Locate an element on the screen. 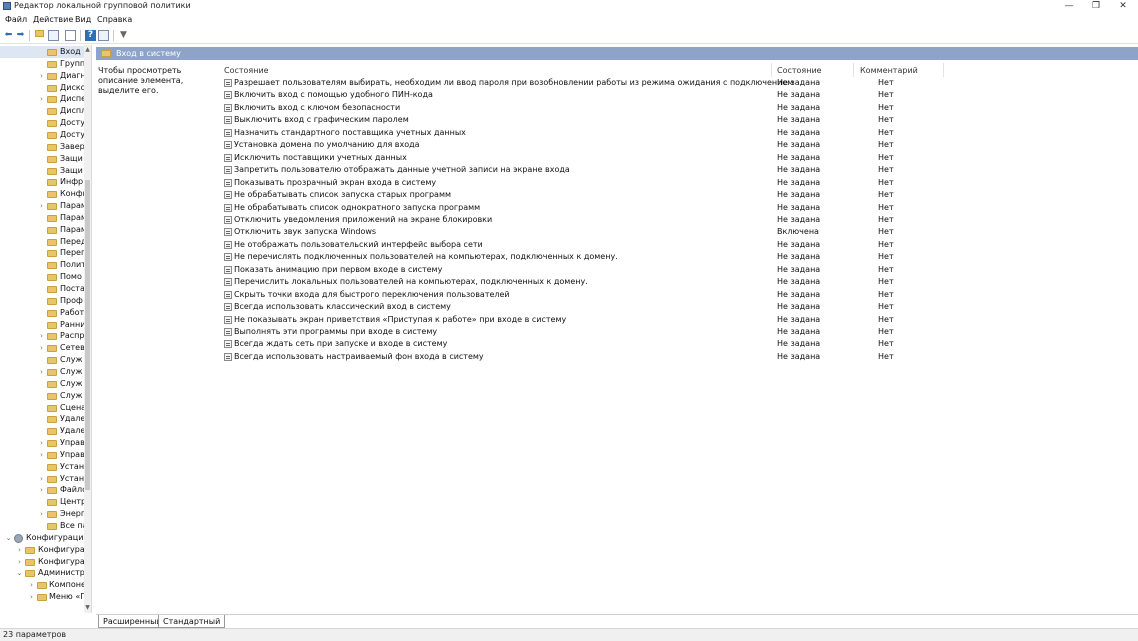 This screenshot has width=1138, height=641. maximize-button: ❐ is located at coordinates (1096, 6).